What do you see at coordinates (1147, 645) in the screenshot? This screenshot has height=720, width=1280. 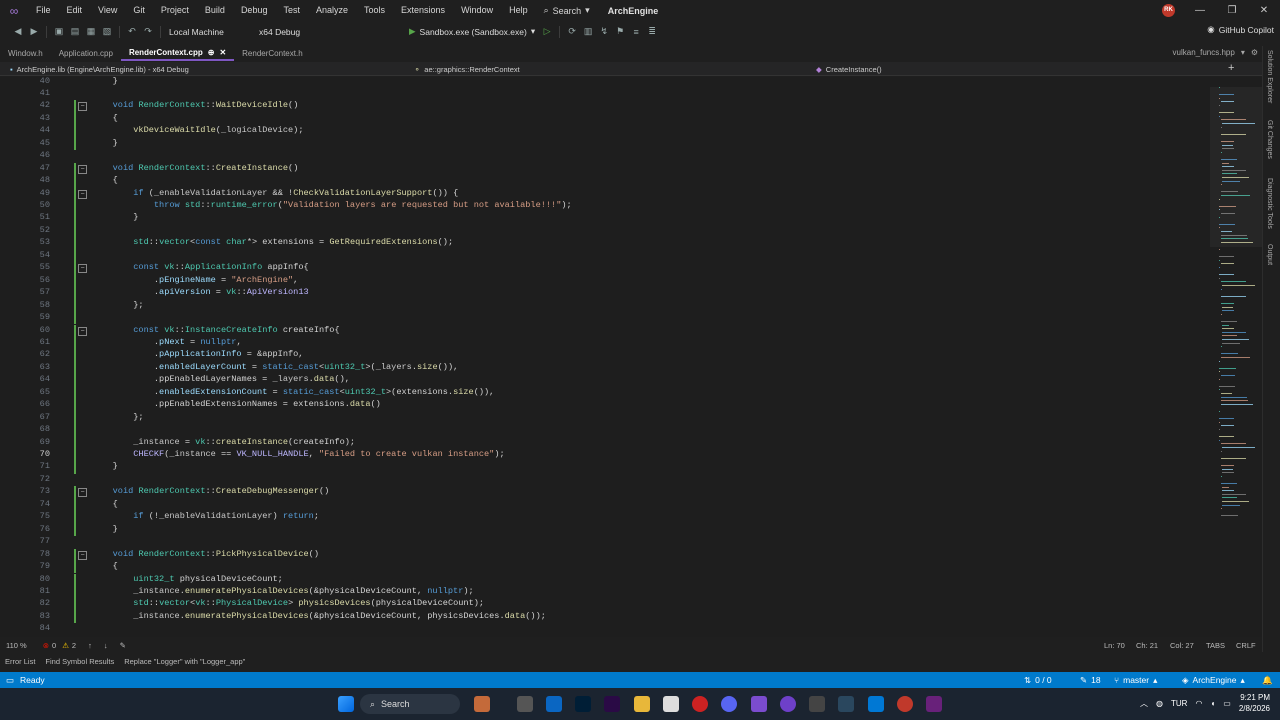 I see `char-indicator: Ch: 21` at bounding box center [1147, 645].